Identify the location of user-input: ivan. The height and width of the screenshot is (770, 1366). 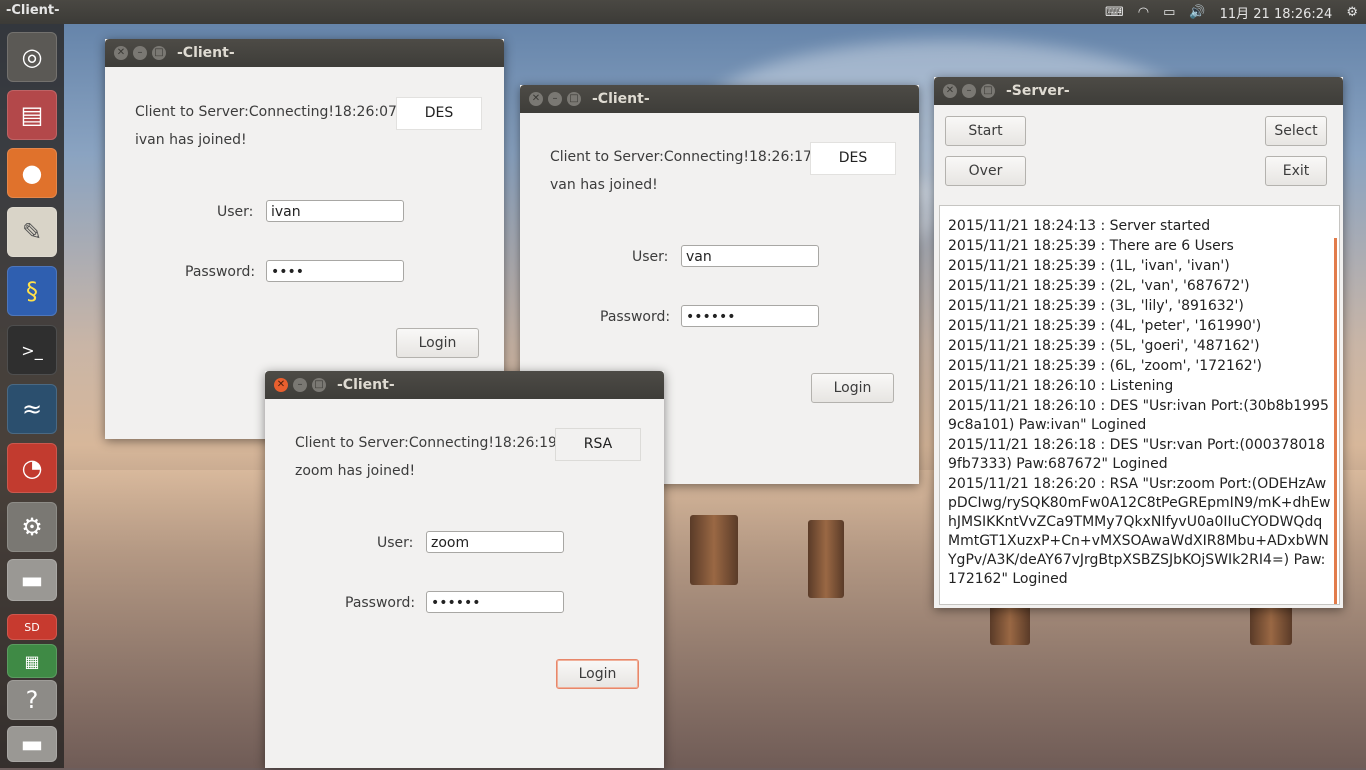
(335, 211).